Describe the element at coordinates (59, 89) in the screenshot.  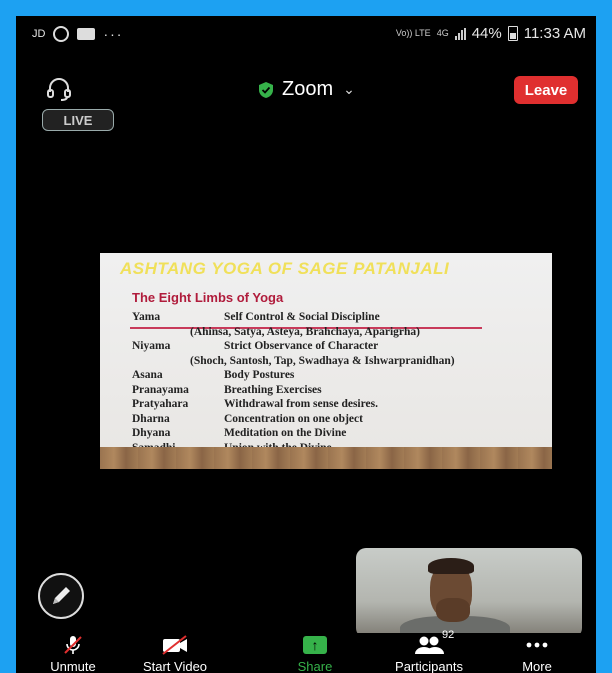
I see `audio-headset-icon` at that location.